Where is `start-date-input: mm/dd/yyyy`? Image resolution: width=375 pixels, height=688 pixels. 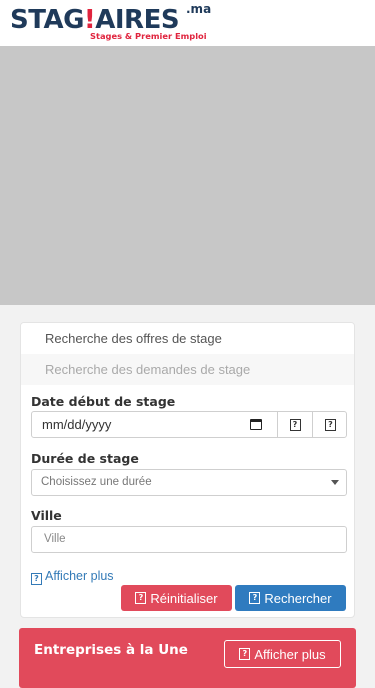 start-date-input: mm/dd/yyyy is located at coordinates (155, 424).